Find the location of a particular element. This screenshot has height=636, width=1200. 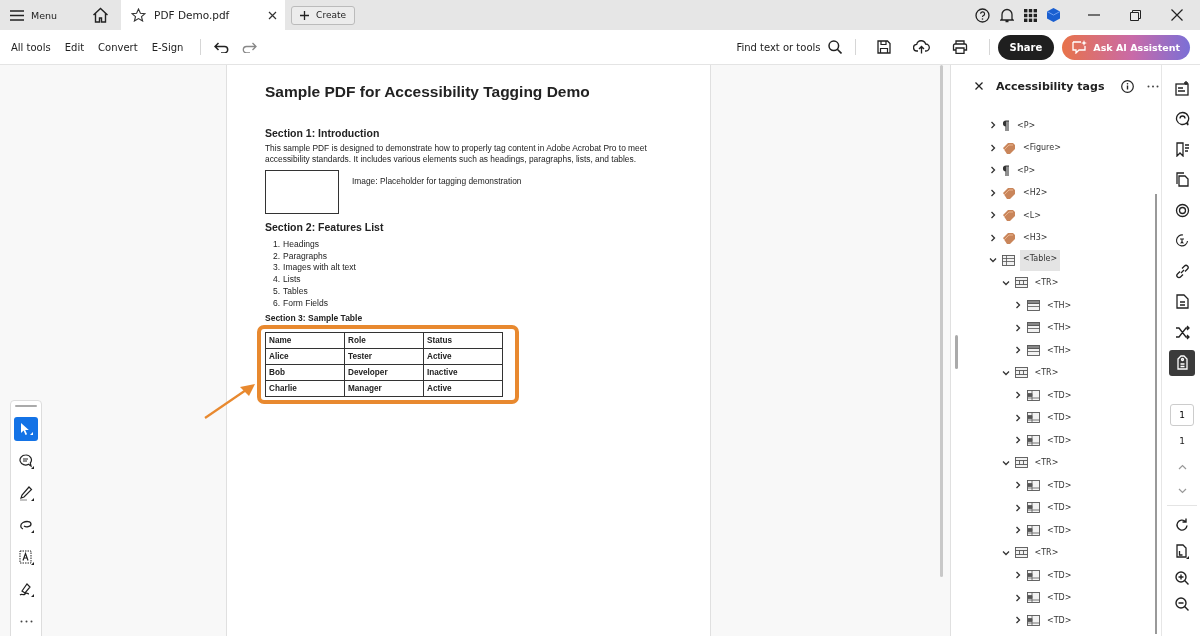

bell-icon is located at coordinates (1007, 15).